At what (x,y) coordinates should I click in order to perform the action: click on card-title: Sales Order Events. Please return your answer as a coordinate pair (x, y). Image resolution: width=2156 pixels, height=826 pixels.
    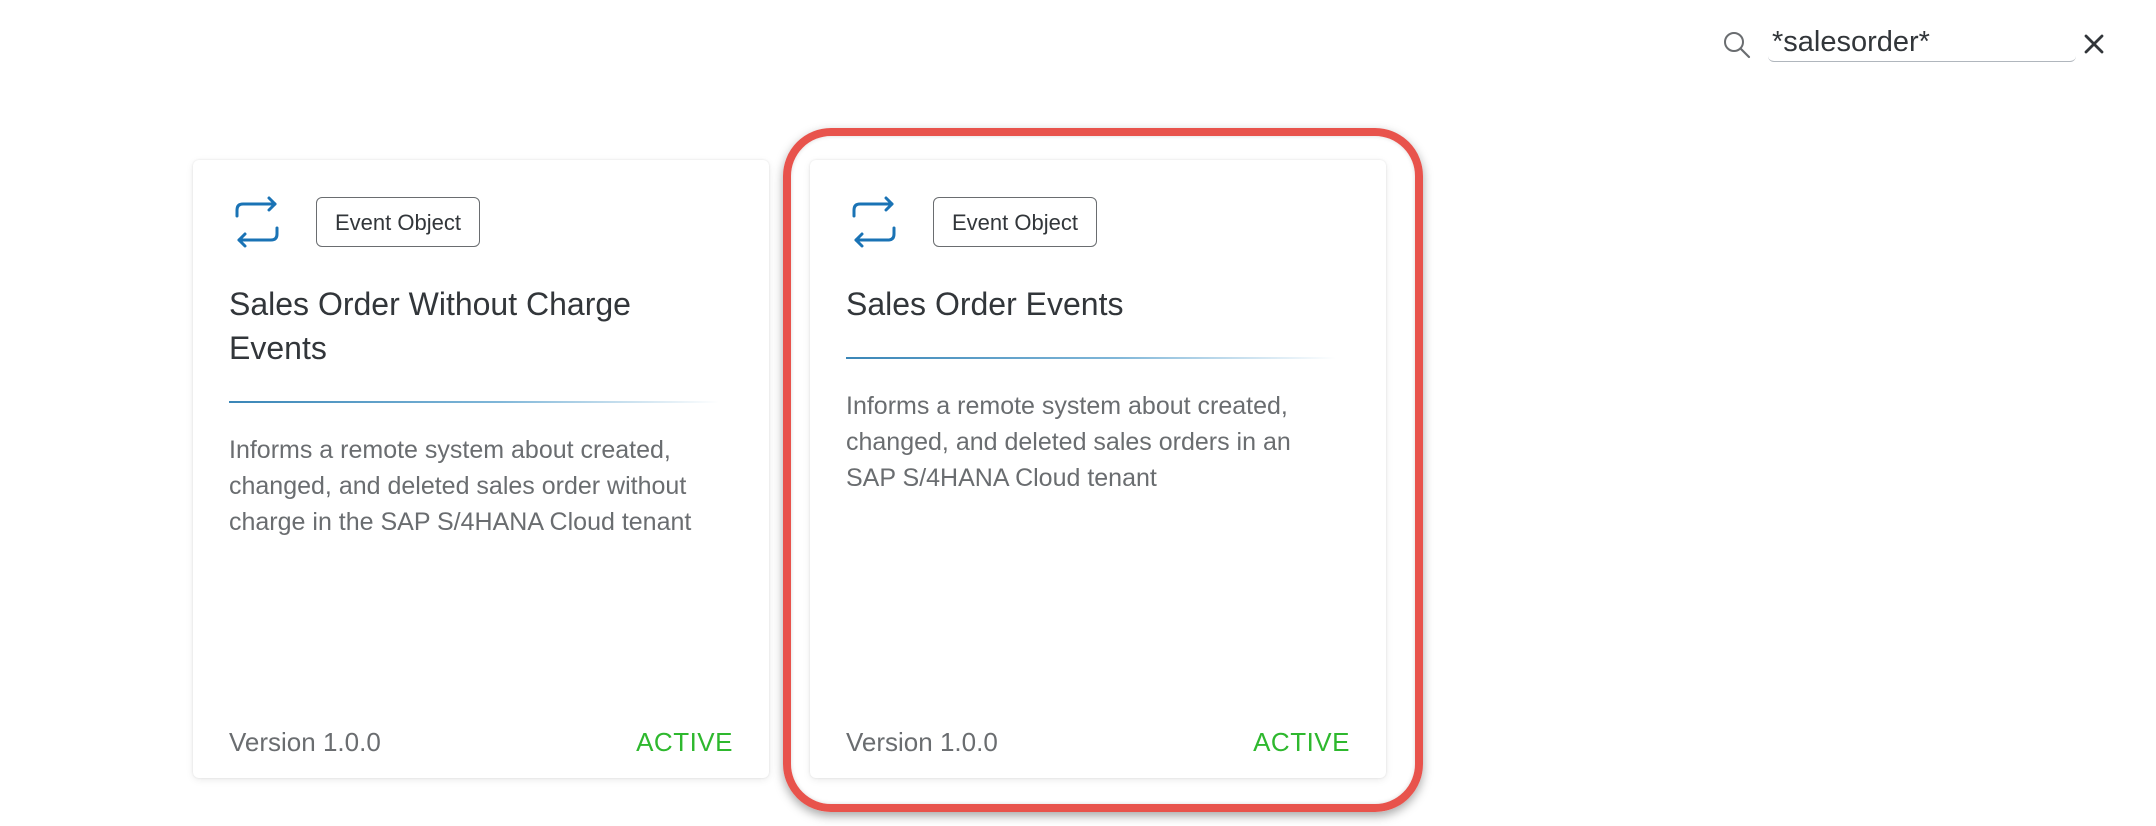
    Looking at the image, I should click on (985, 304).